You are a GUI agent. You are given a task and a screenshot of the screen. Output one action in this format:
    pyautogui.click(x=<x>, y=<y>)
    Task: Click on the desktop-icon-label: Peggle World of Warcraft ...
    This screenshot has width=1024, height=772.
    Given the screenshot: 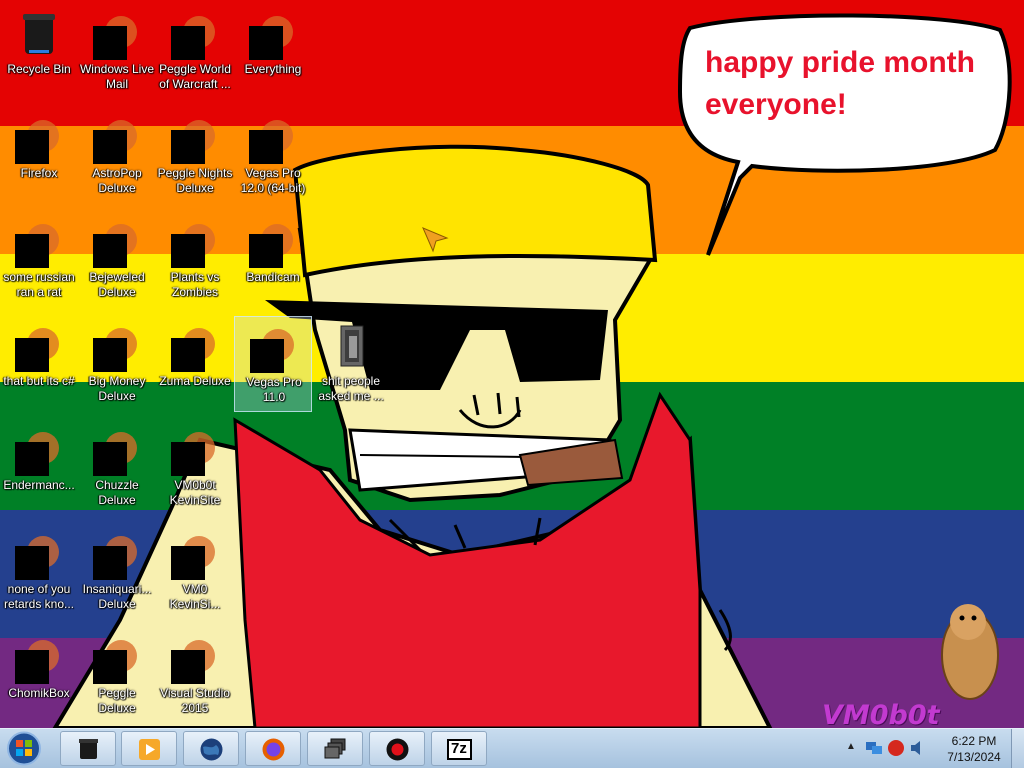 What is the action you would take?
    pyautogui.click(x=195, y=76)
    